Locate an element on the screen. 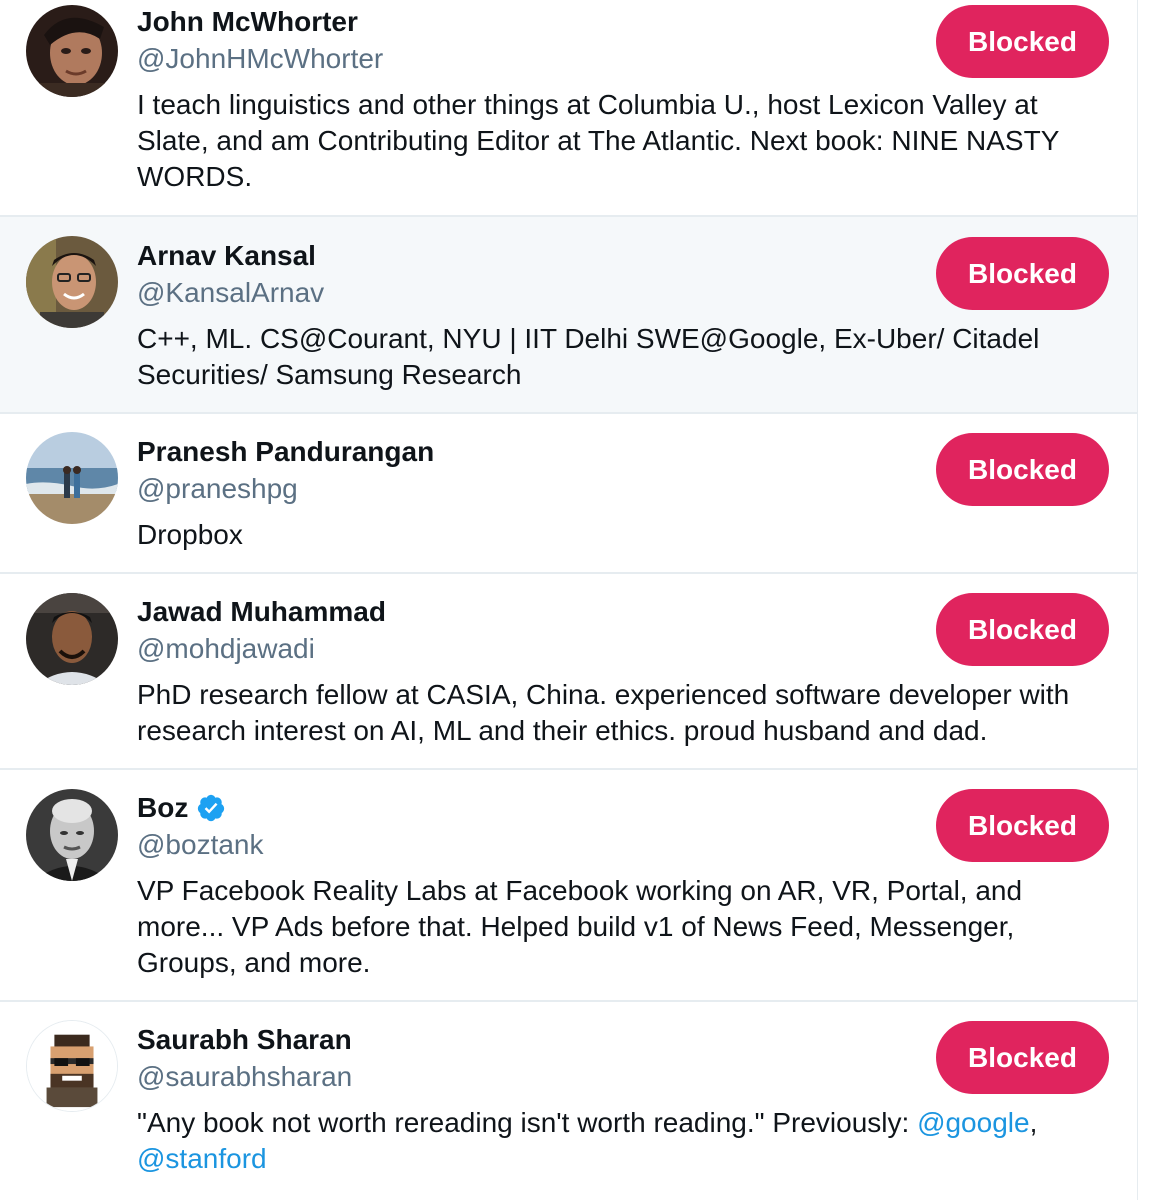  account-name: Boz is located at coordinates (181, 808).